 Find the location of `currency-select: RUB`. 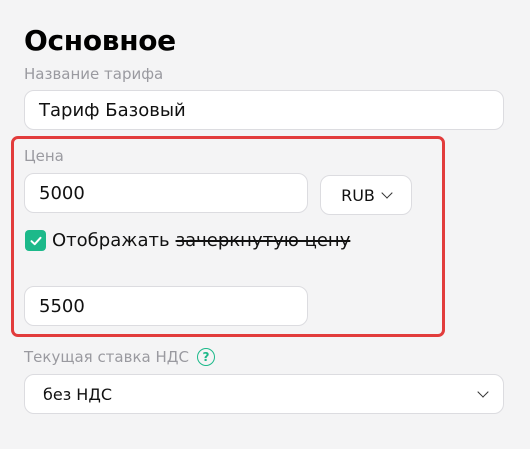

currency-select: RUB is located at coordinates (366, 195).